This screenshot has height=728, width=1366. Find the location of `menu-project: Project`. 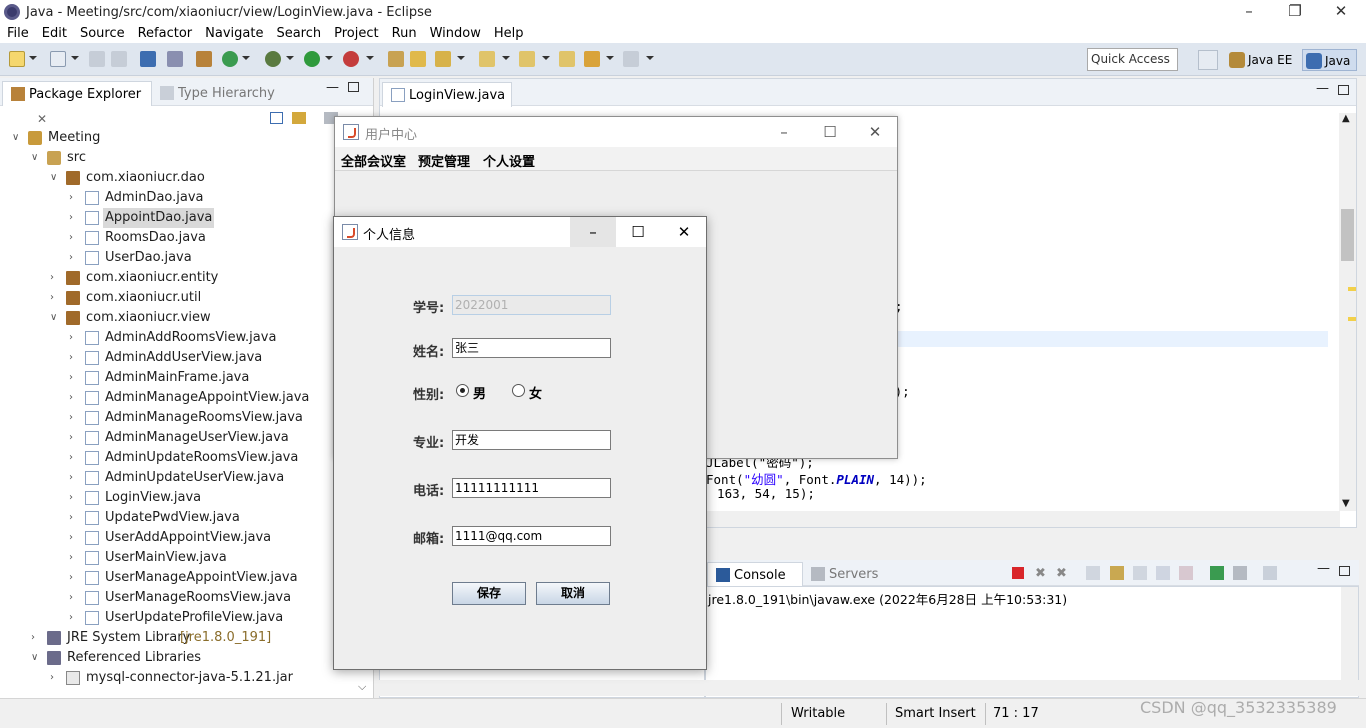

menu-project: Project is located at coordinates (355, 33).